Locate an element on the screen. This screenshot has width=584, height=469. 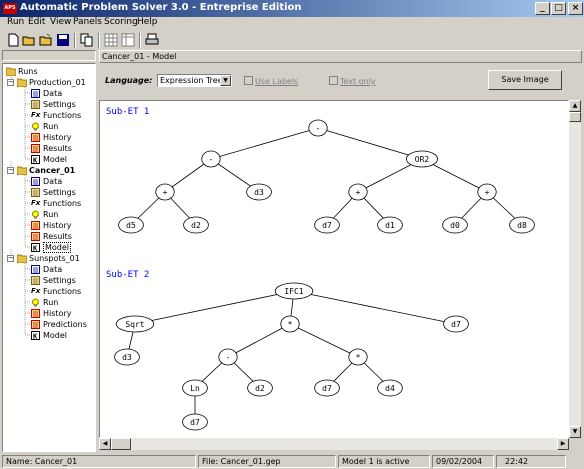
language-value: Expression Tree is located at coordinates (191, 80).